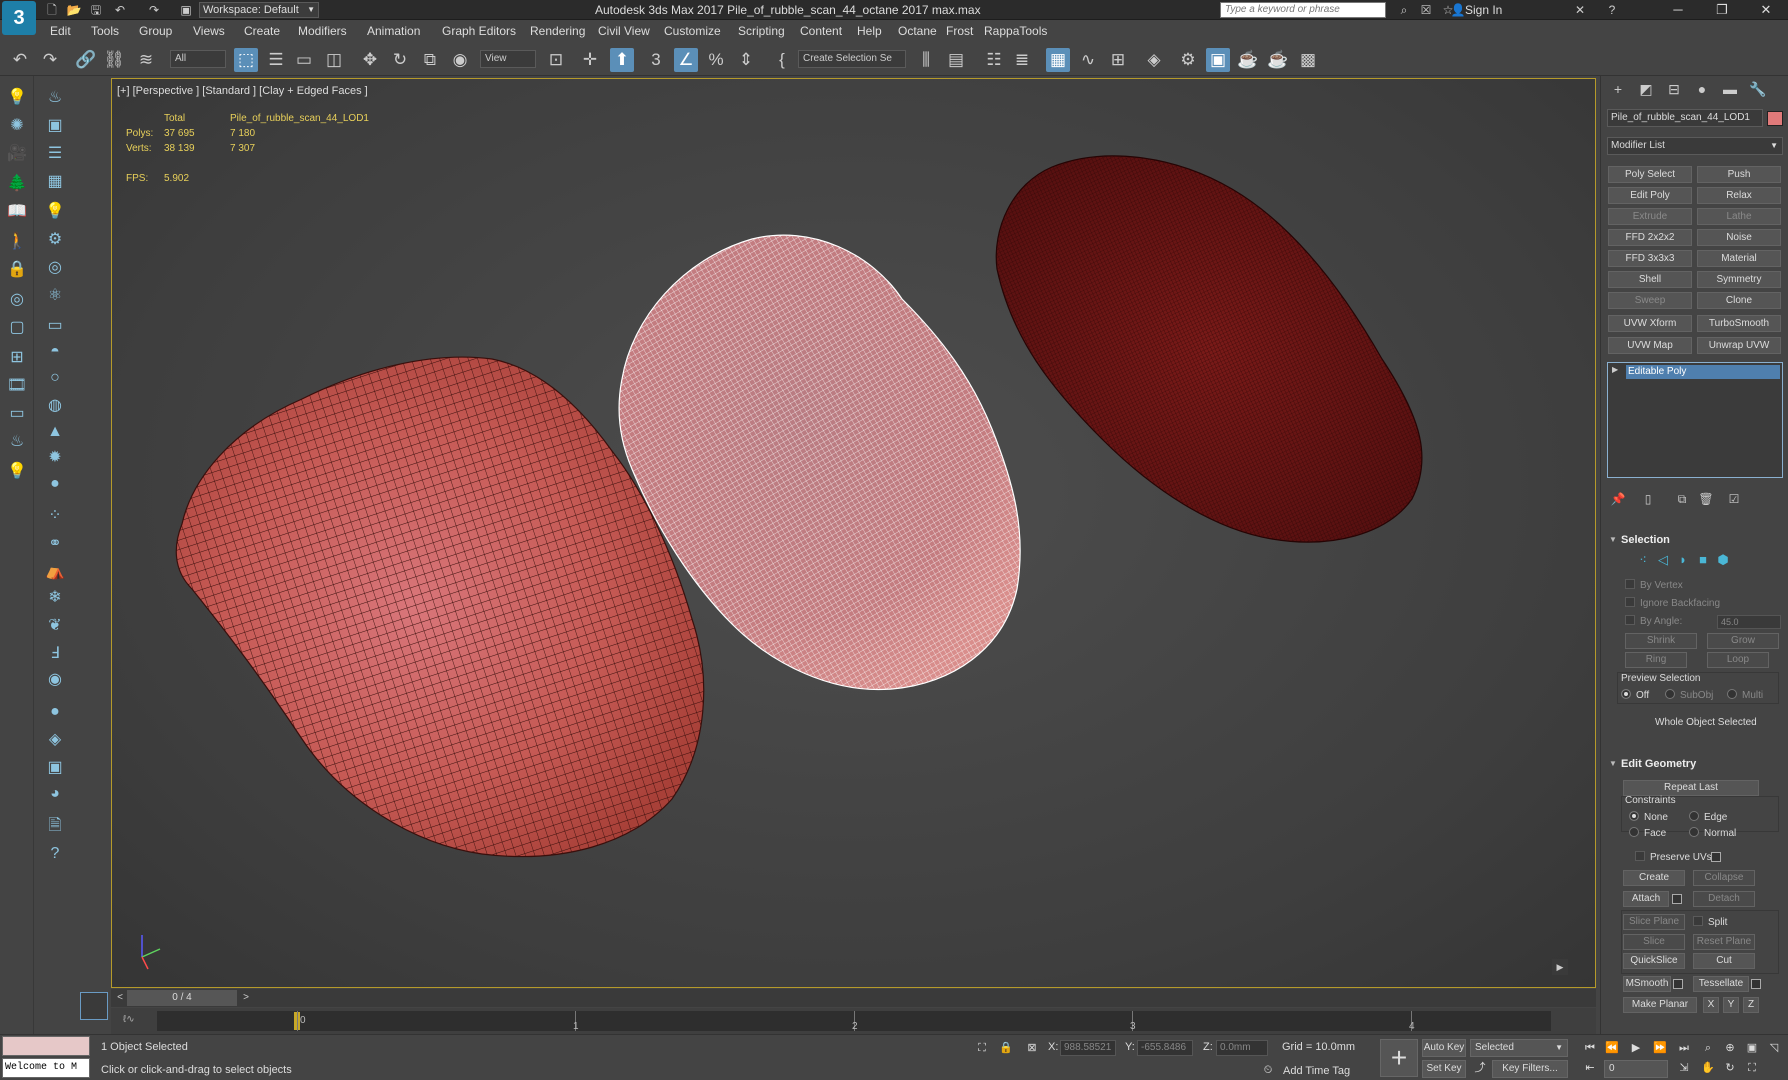 The image size is (1788, 1080). I want to click on preview-off-radio: Off, so click(1635, 695).